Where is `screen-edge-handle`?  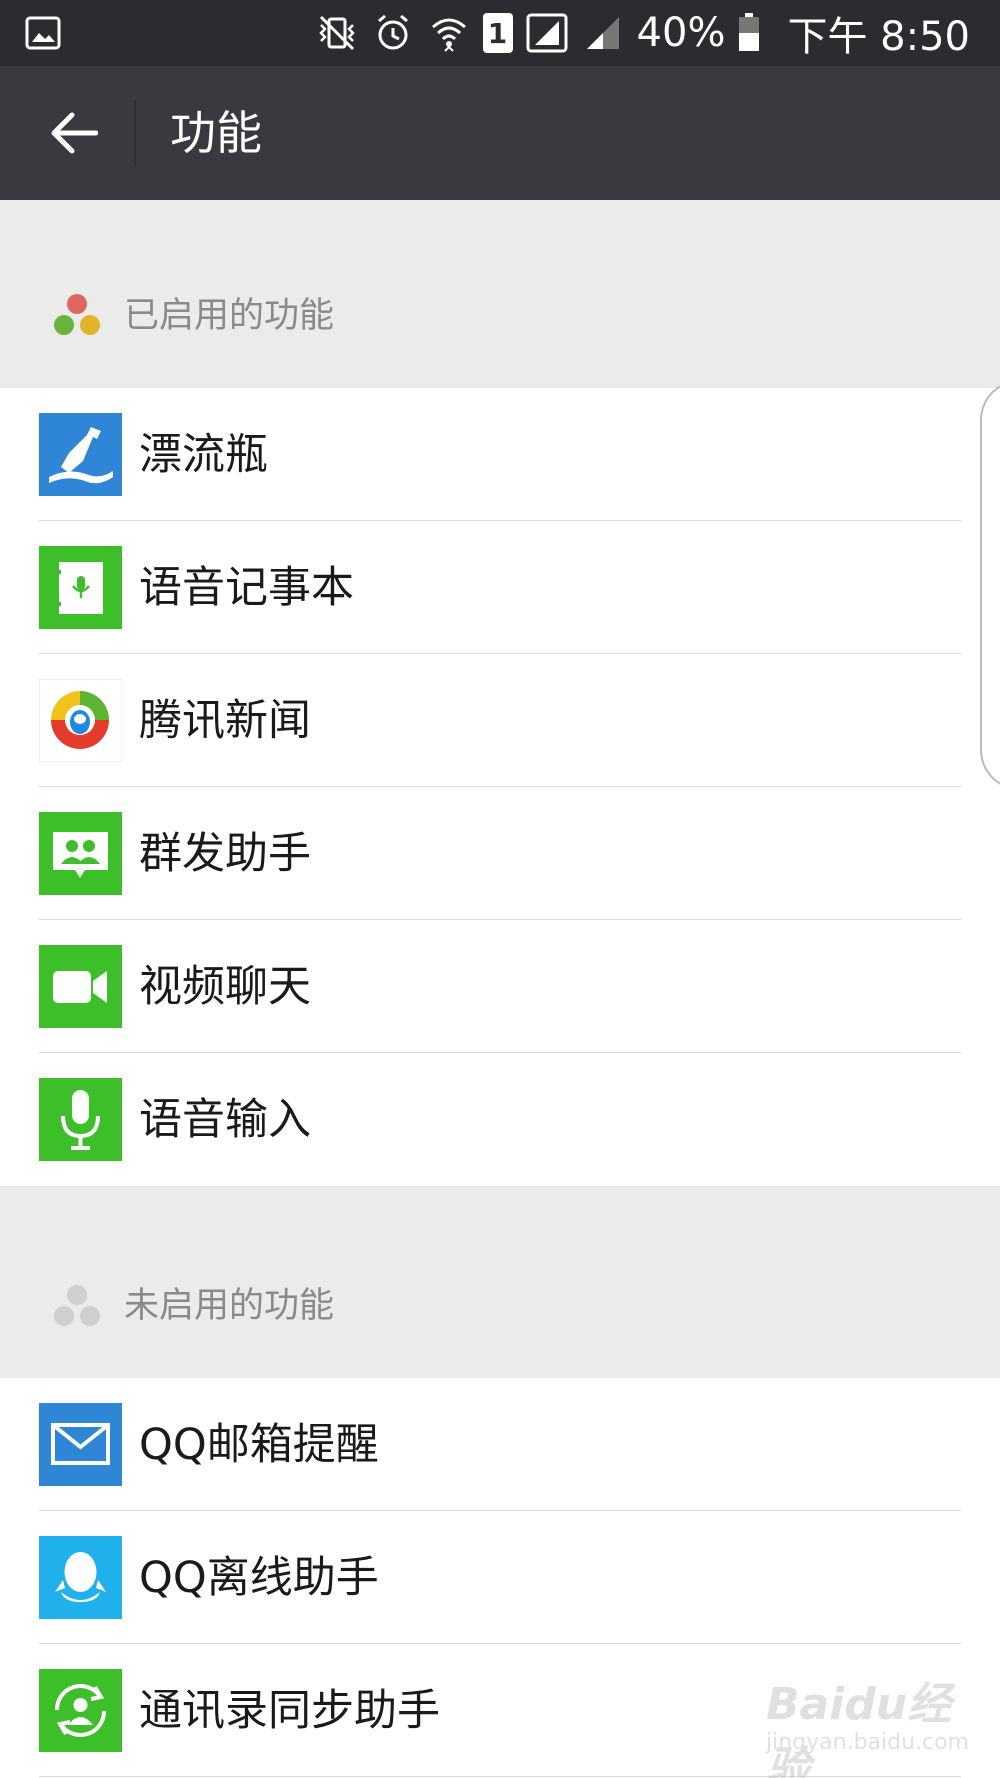 screen-edge-handle is located at coordinates (990, 585).